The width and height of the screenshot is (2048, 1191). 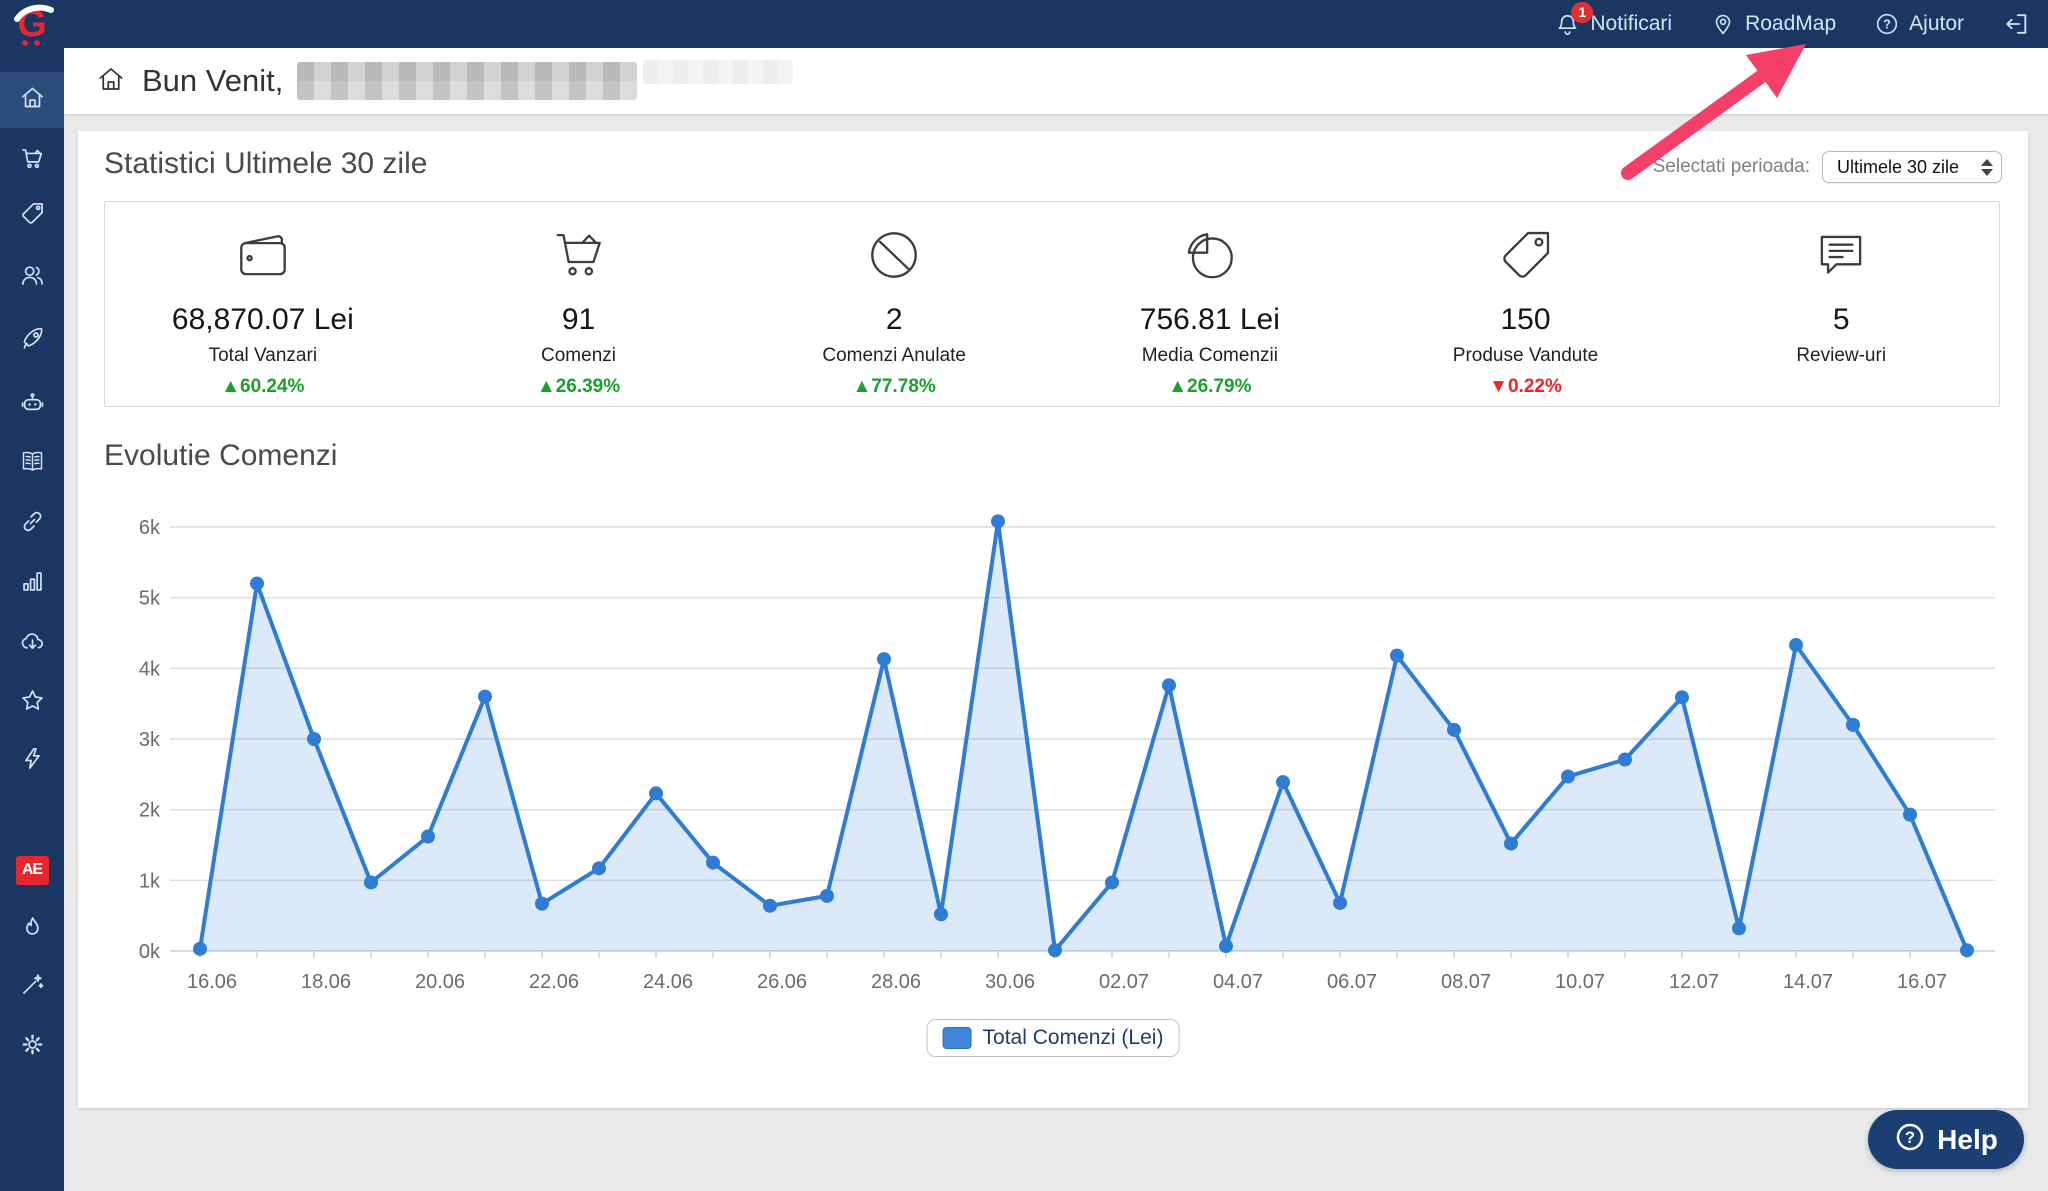 What do you see at coordinates (1210, 257) in the screenshot?
I see `pie-chart-icon` at bounding box center [1210, 257].